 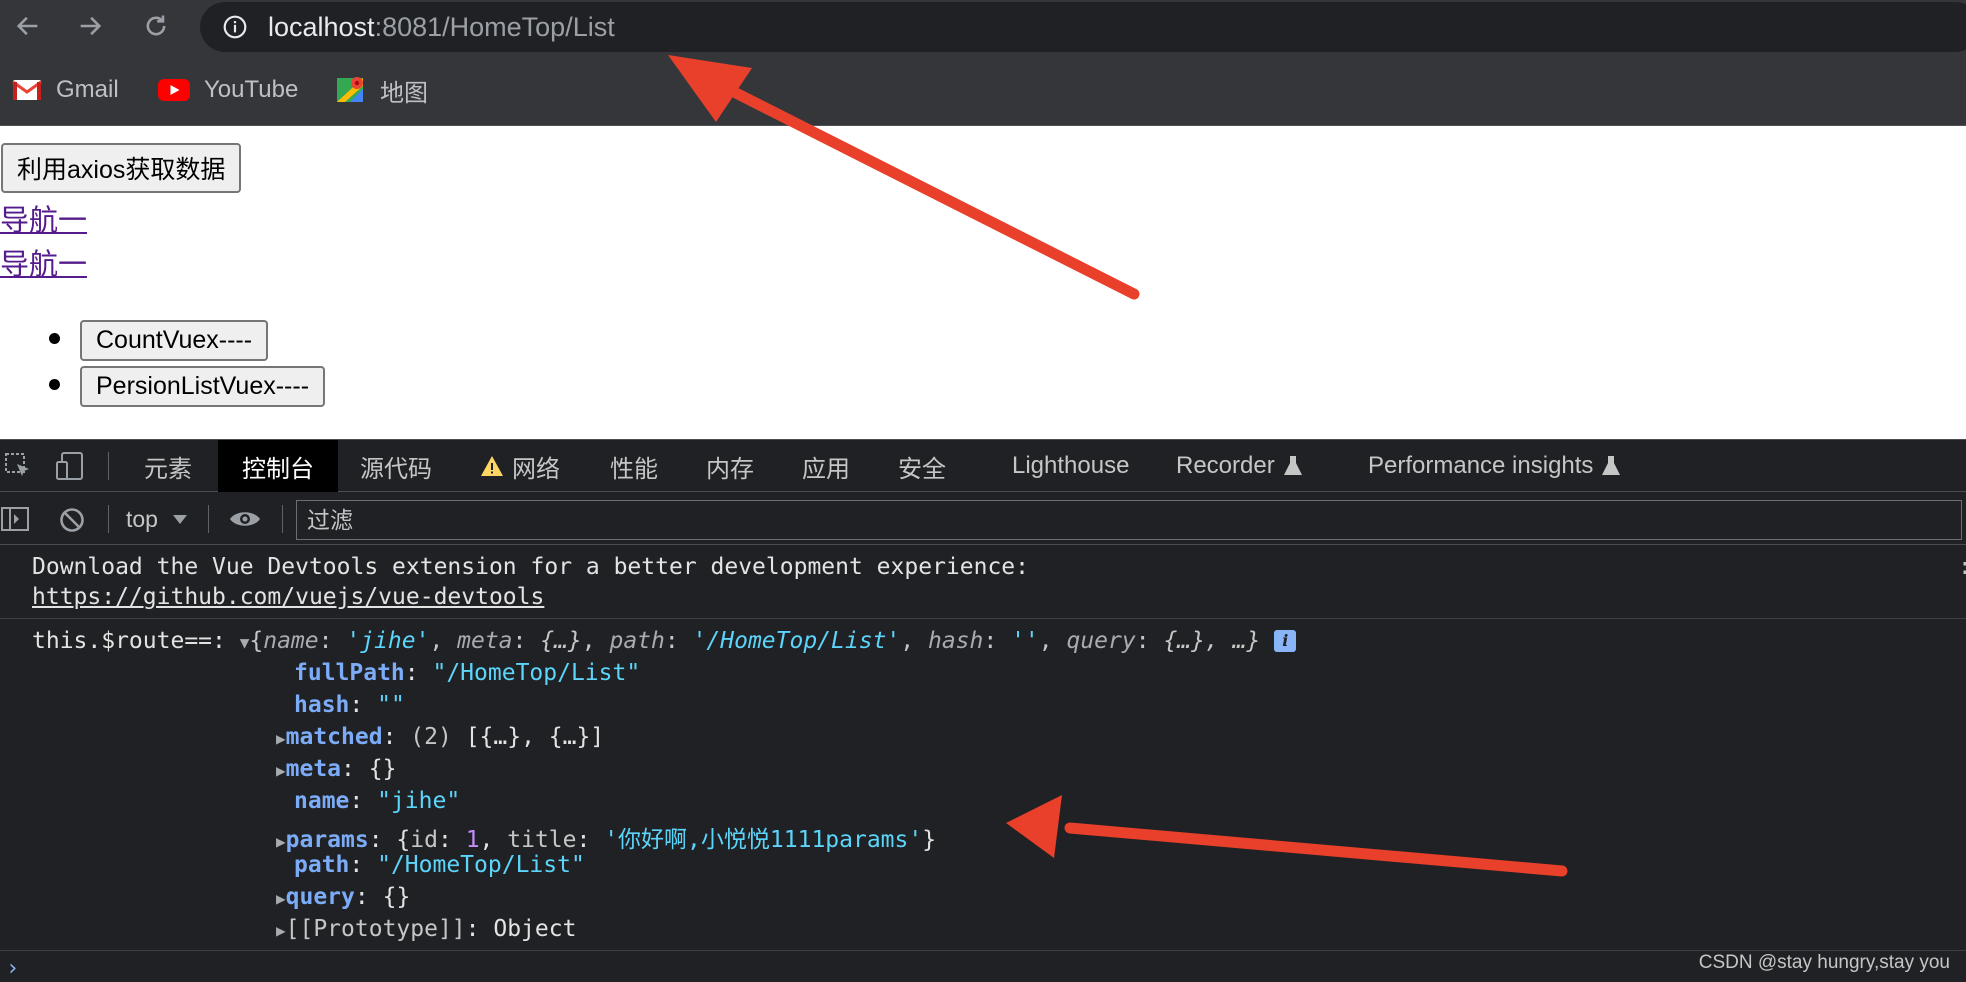 I want to click on navigation-row: localhost:8081/HomeTop/List, so click(x=983, y=26).